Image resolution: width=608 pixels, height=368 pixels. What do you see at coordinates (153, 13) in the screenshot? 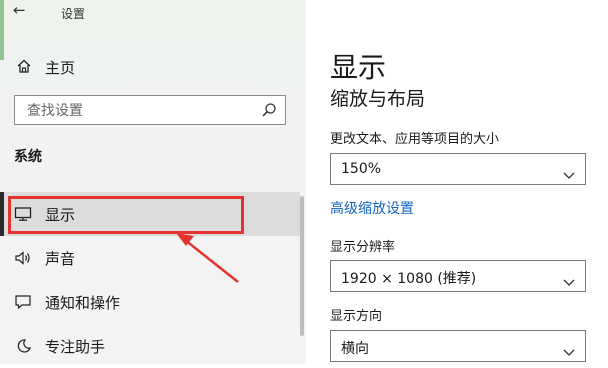
I see `title-bar: ← 设置` at bounding box center [153, 13].